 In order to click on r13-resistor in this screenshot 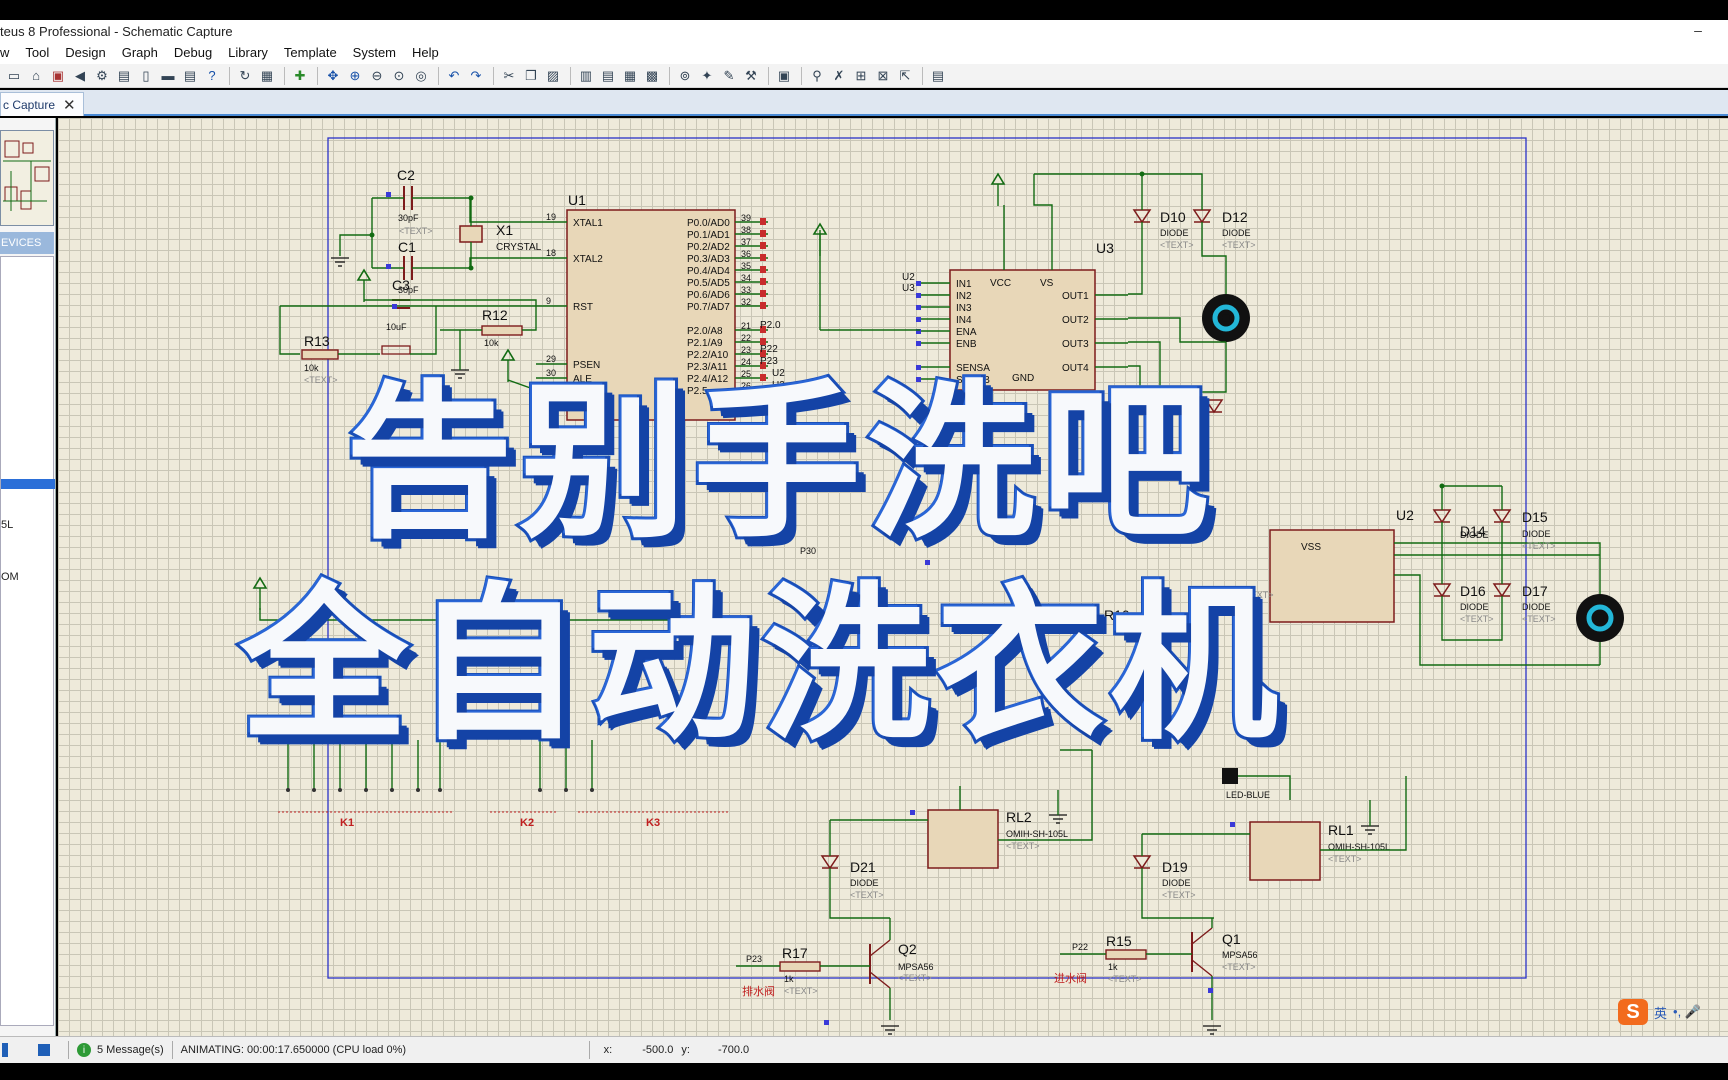, I will do `click(320, 354)`.